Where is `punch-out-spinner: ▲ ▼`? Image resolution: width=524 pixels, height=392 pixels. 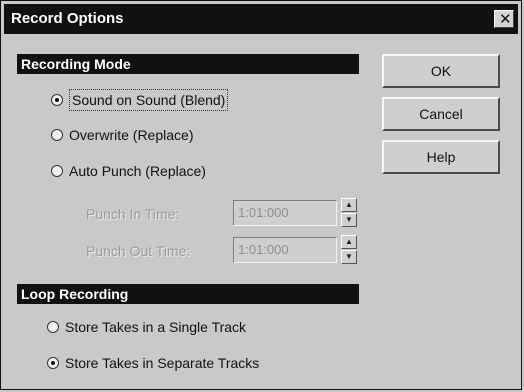
punch-out-spinner: ▲ ▼ is located at coordinates (349, 250).